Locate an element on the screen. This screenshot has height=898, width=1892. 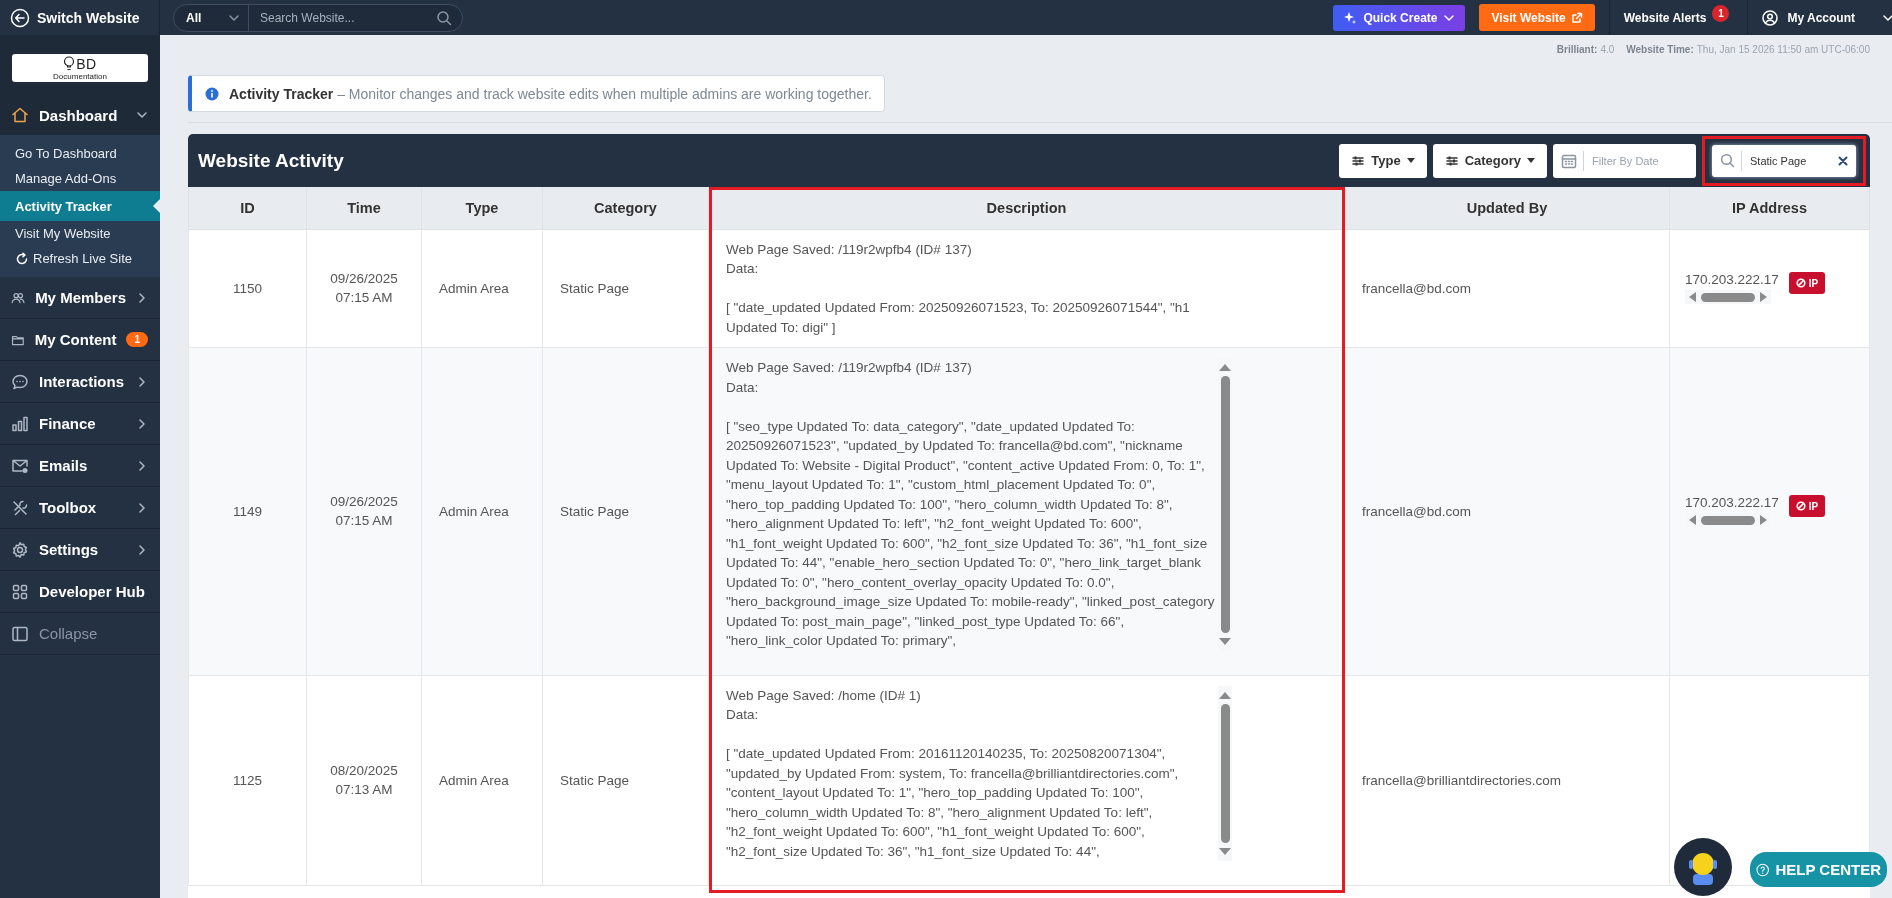
description-data: [ "date_updated Updated From: 20250926071523, To: 20250926071544", "h1 Updated To: digi" ] is located at coordinates (958, 318).